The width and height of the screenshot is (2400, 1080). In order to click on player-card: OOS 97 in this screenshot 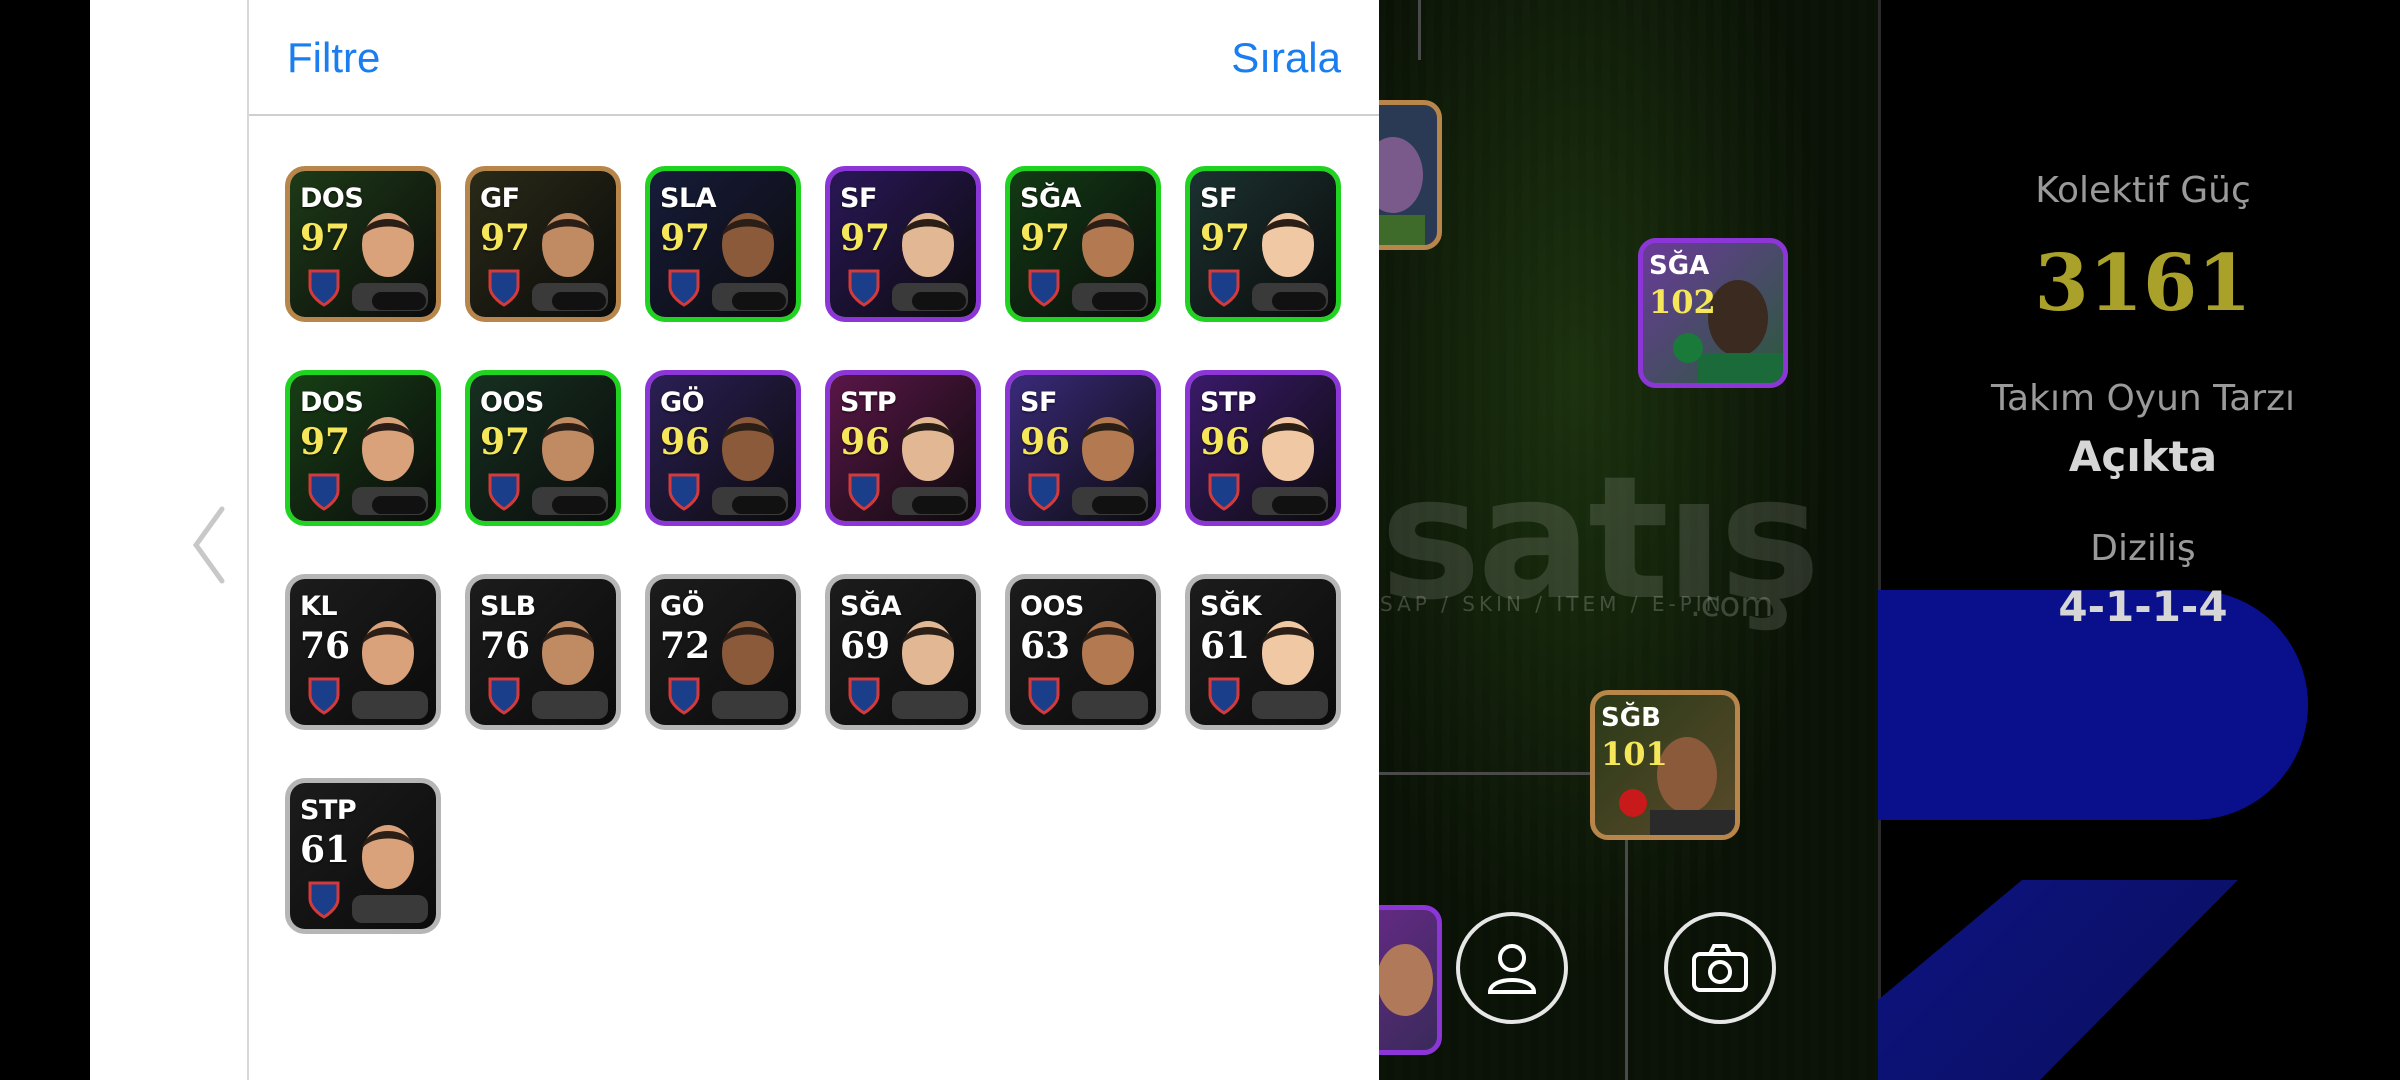, I will do `click(543, 448)`.